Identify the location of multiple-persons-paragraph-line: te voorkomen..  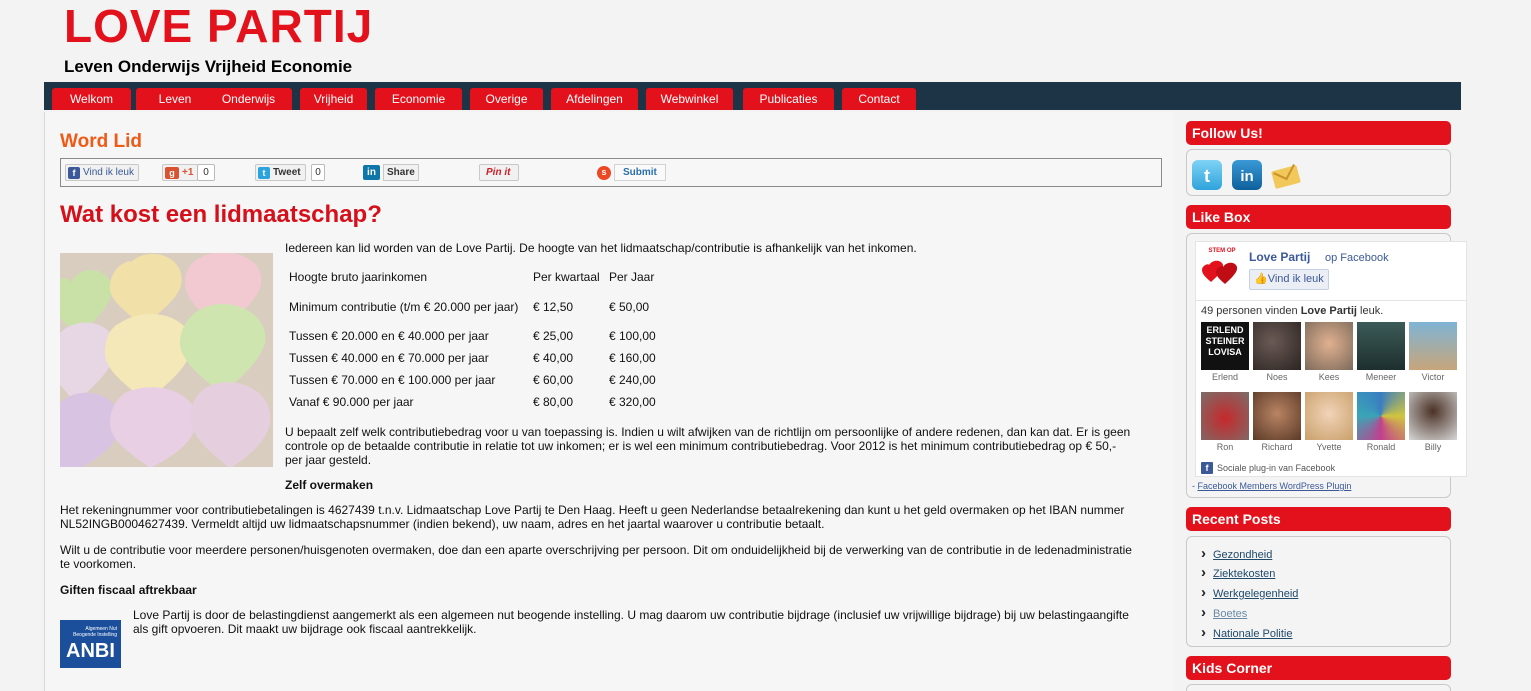
(98, 564).